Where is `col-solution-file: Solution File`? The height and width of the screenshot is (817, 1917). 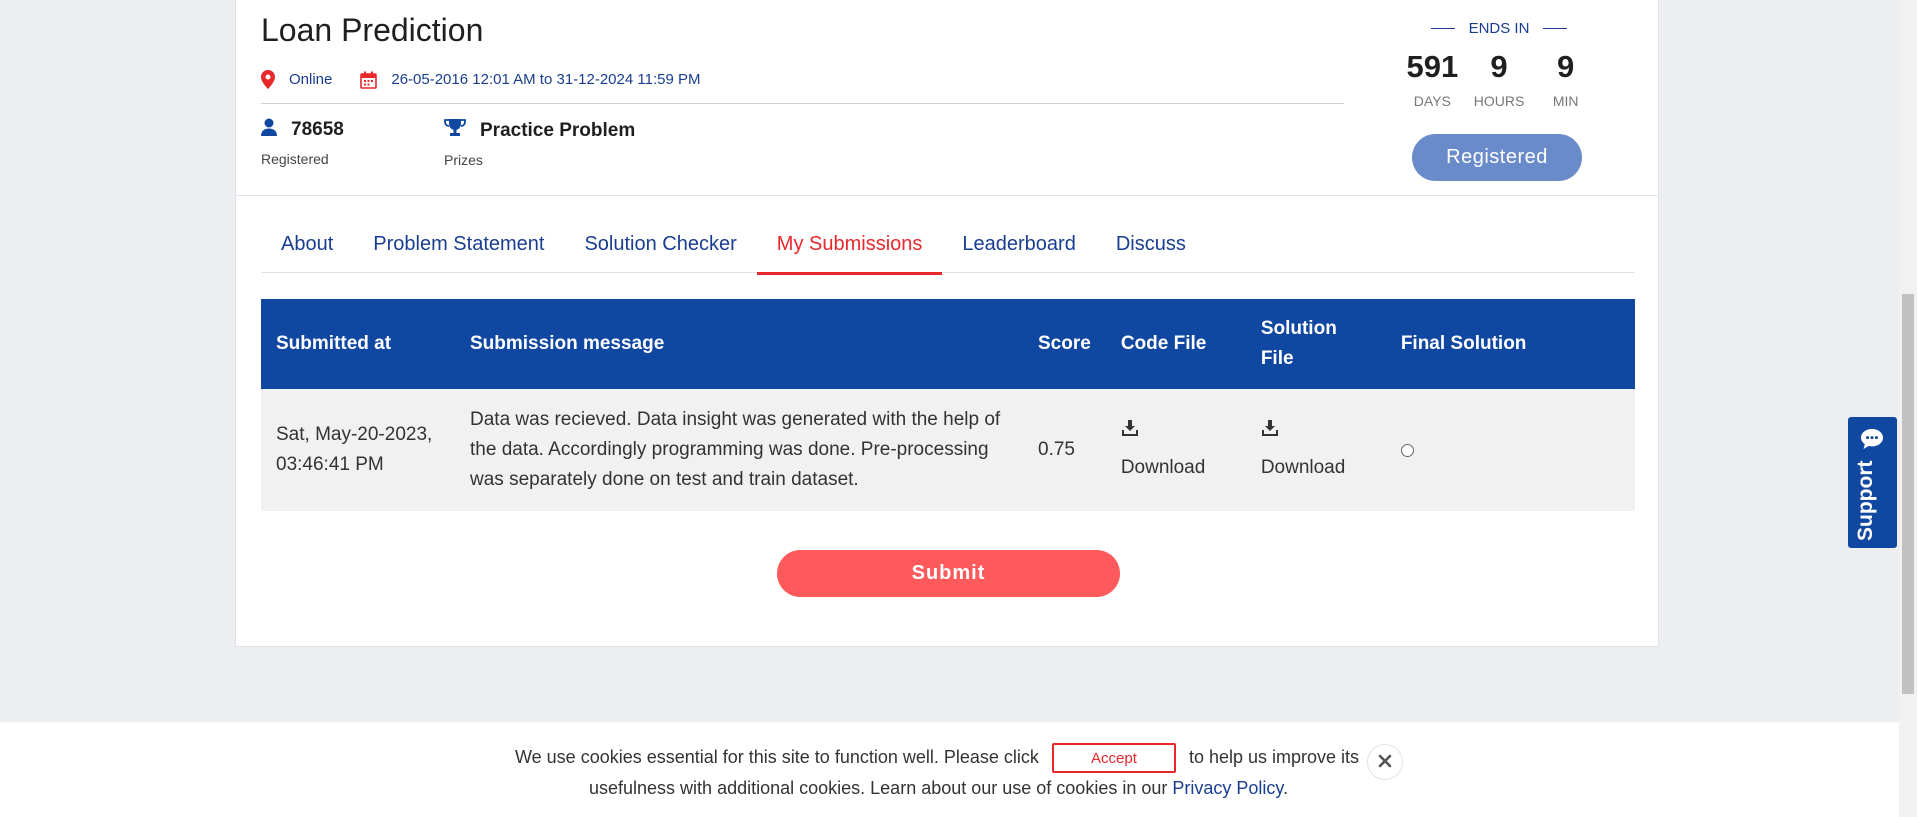
col-solution-file: Solution File is located at coordinates (1315, 344).